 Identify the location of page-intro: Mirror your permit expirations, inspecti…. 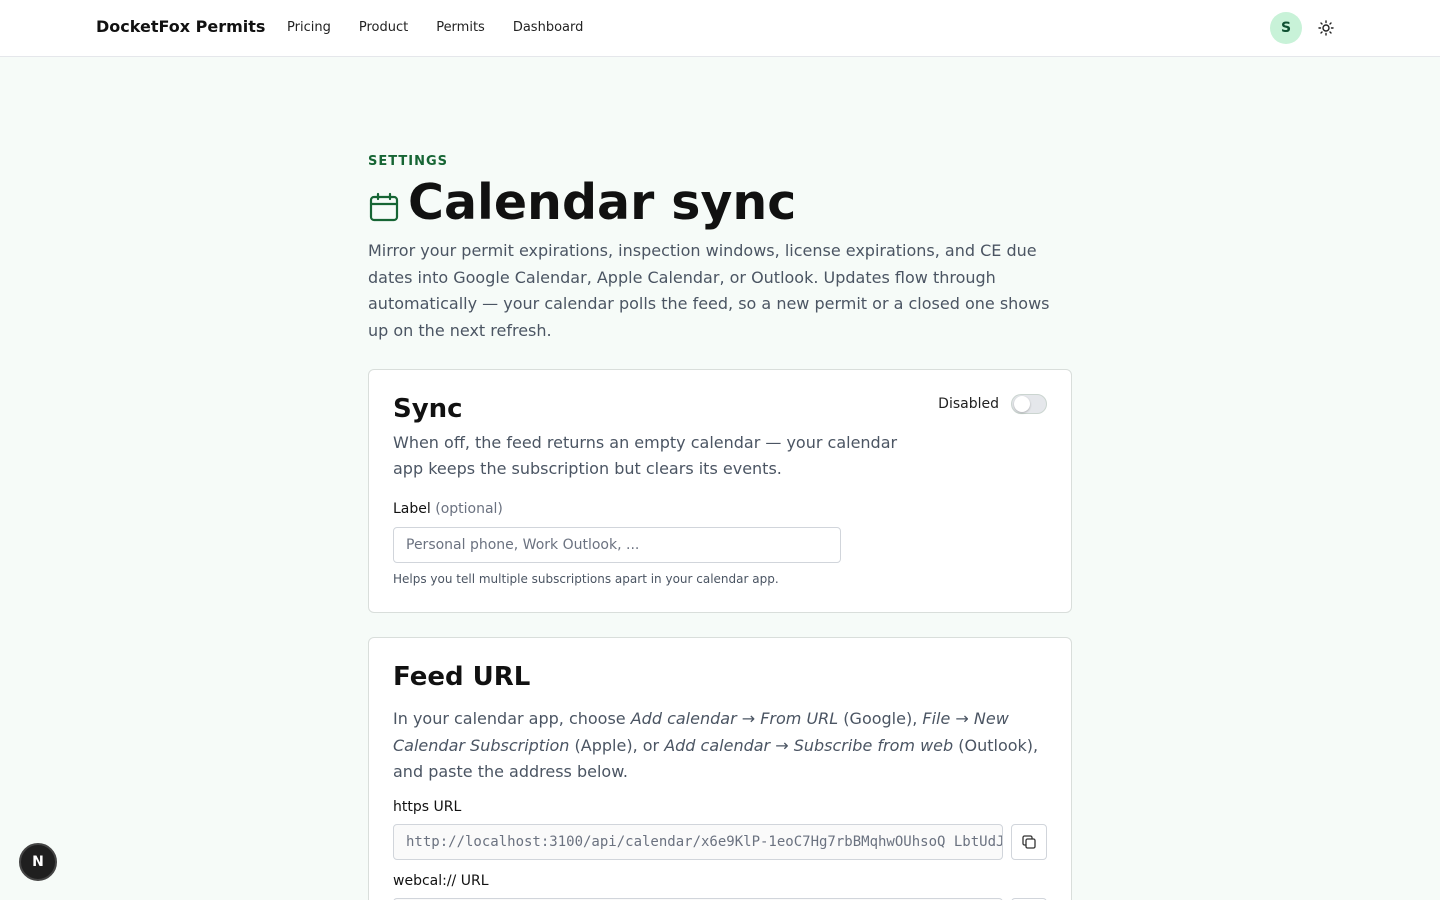
(709, 290).